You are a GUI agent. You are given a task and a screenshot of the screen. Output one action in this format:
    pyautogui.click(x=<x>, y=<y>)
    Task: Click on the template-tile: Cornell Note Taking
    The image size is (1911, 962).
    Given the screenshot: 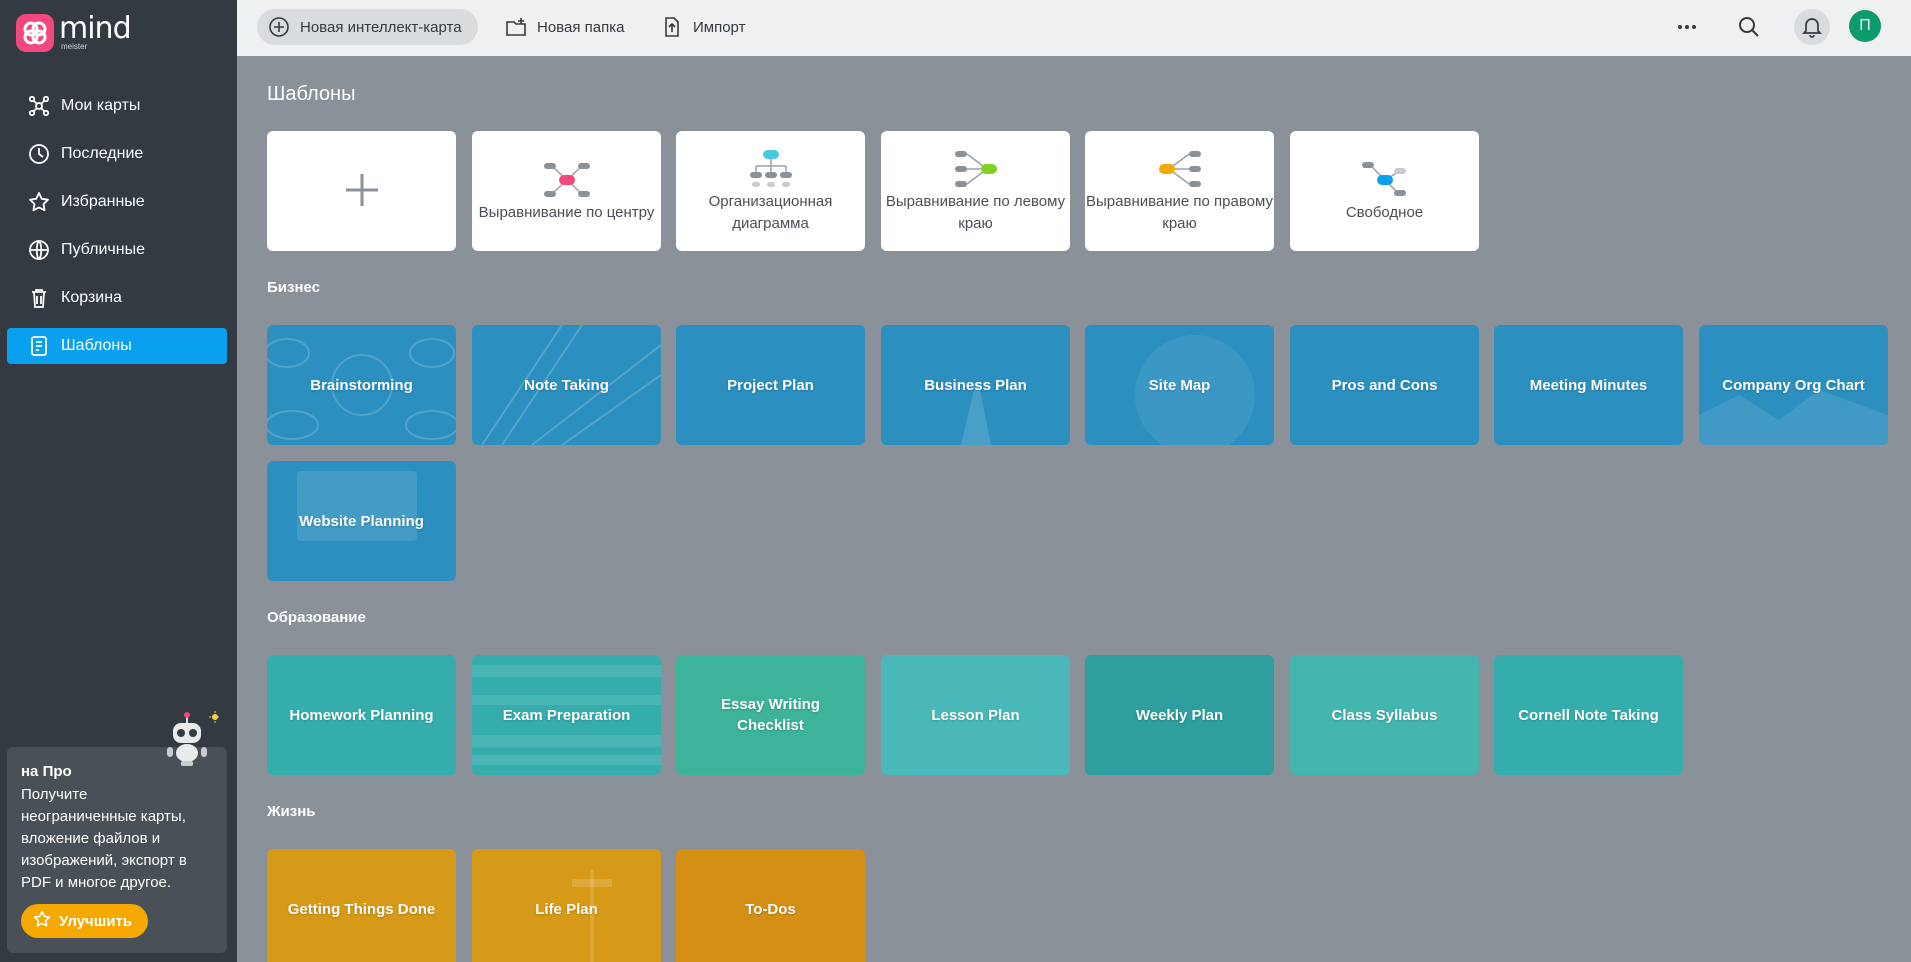 What is the action you would take?
    pyautogui.click(x=1588, y=715)
    